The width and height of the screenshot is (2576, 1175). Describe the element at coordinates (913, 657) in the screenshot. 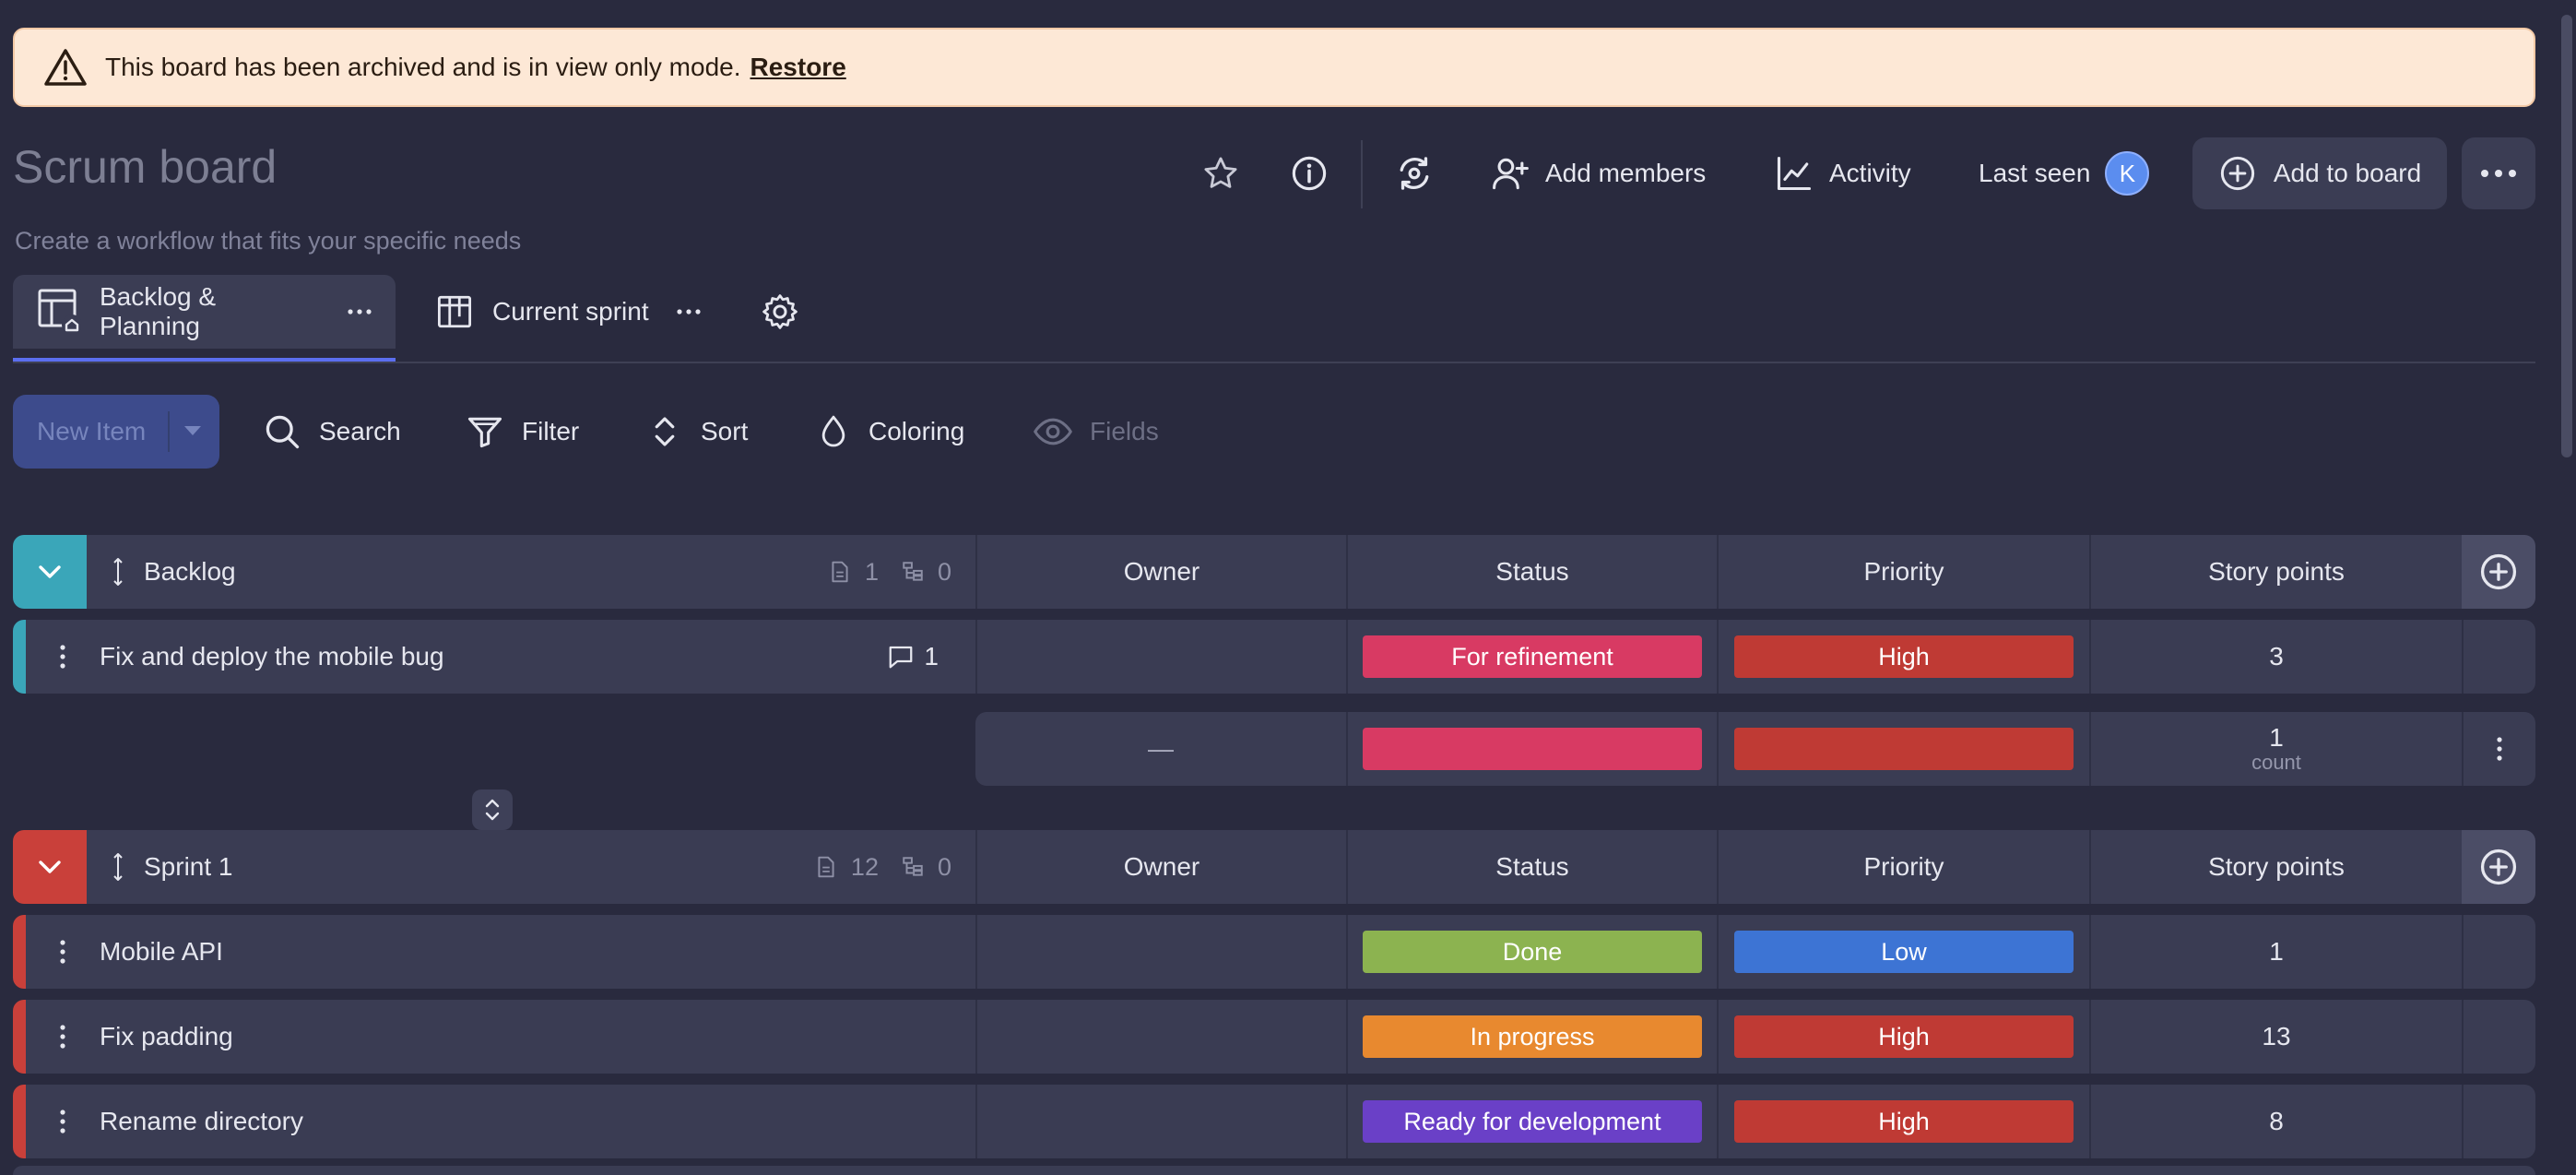

I see `comment-button: 1` at that location.